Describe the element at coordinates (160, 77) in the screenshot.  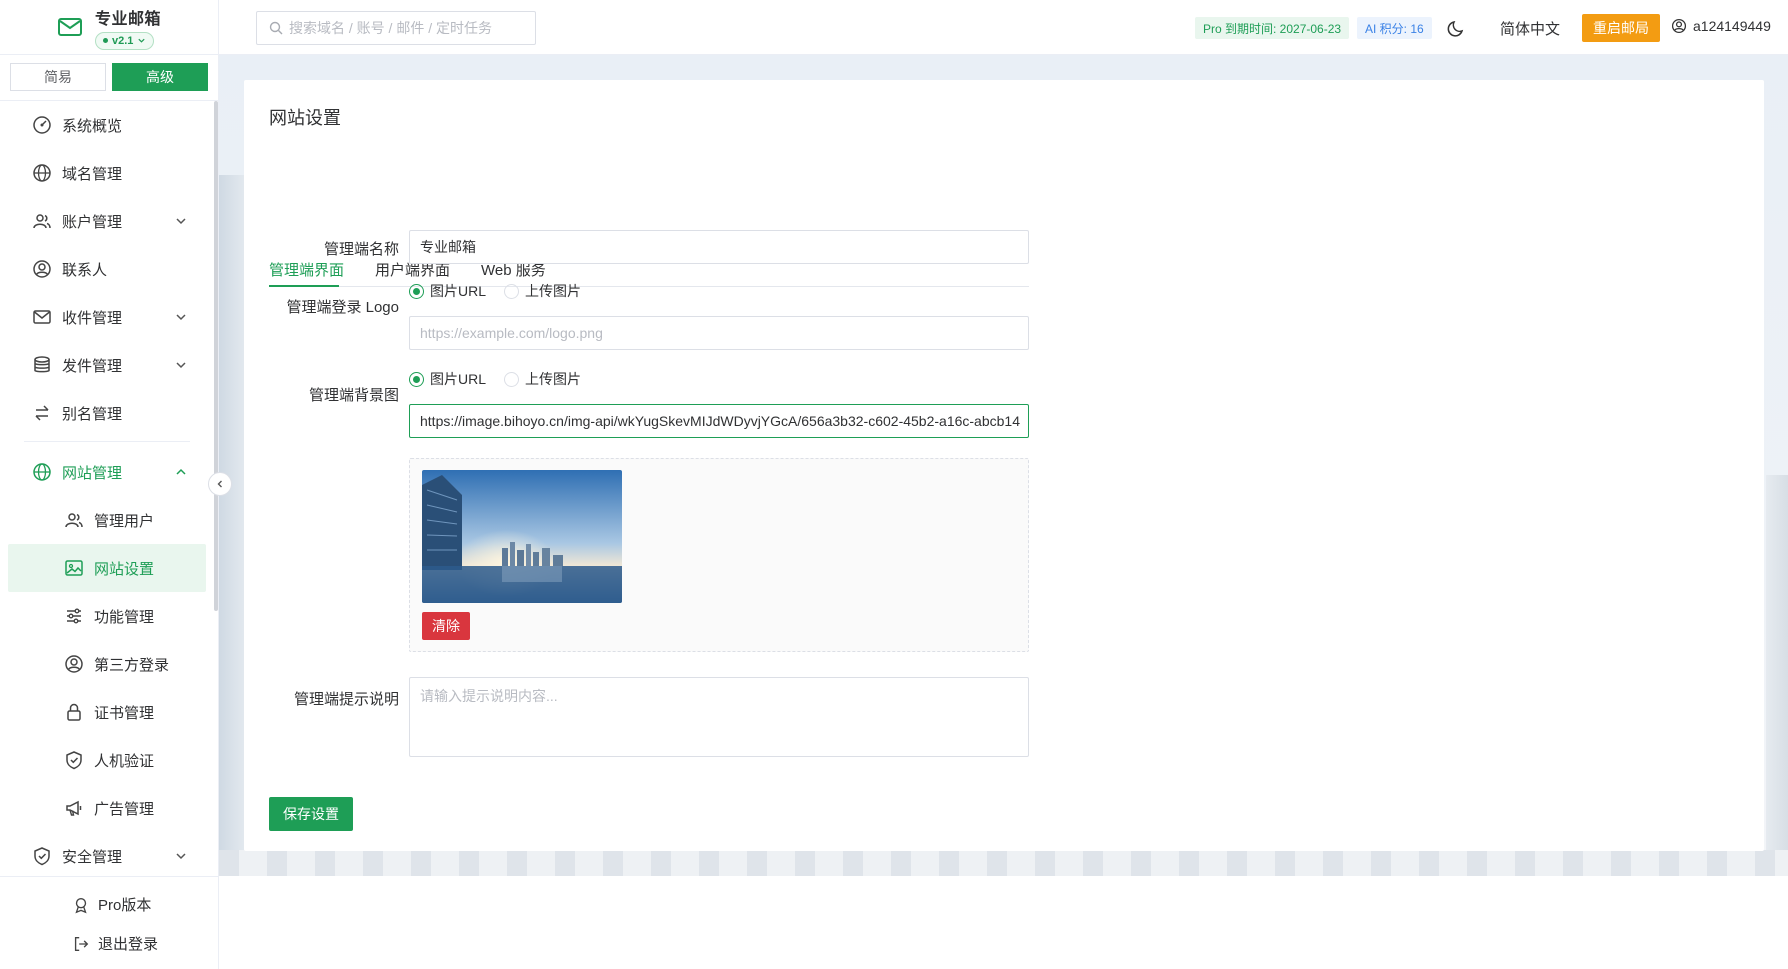
I see `mode-advanced-button: 高级` at that location.